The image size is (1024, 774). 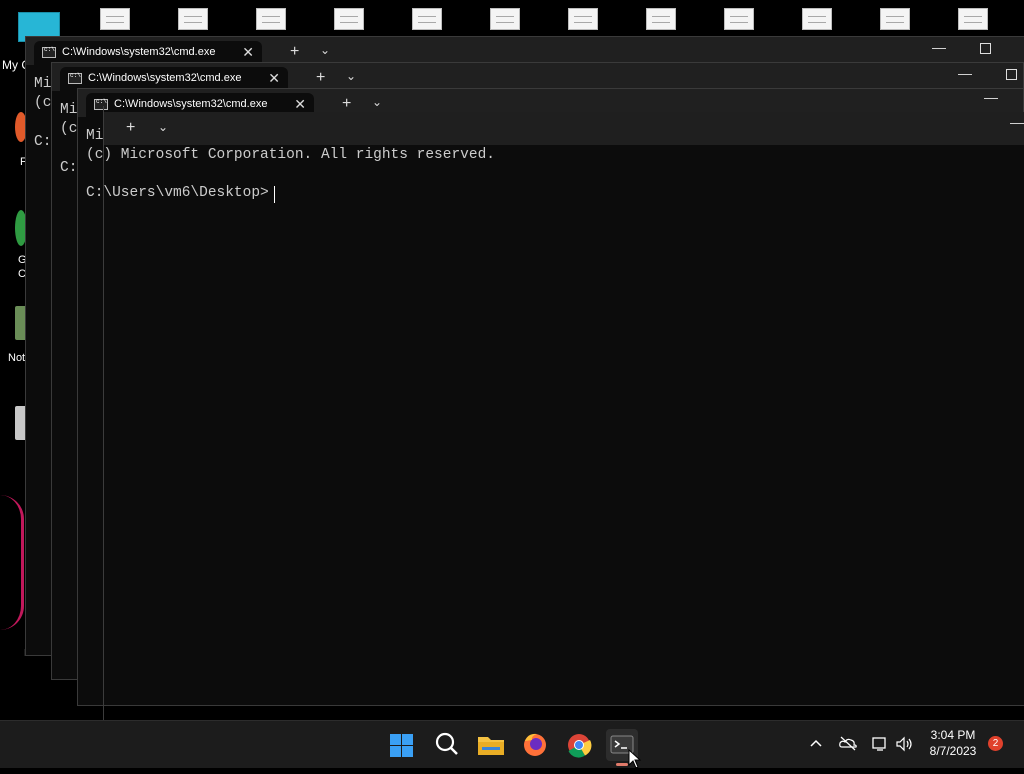 I want to click on chevron-up-icon, so click(x=816, y=744).